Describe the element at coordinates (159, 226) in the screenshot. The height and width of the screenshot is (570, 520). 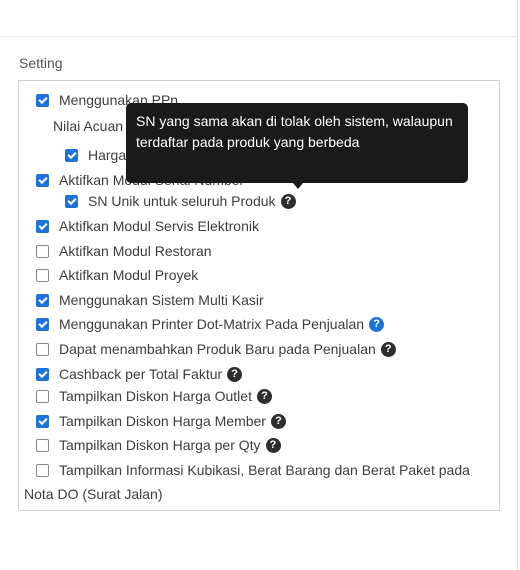
I see `setting-label: Aktifkan Modul Servis Elektronik` at that location.